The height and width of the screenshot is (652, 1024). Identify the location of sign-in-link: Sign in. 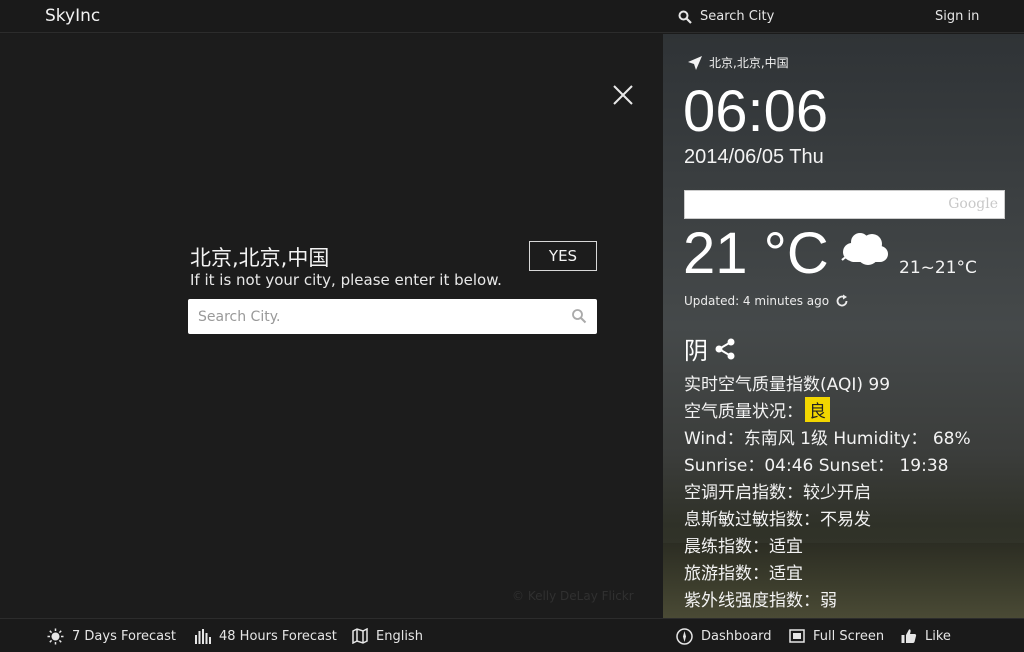
(957, 16).